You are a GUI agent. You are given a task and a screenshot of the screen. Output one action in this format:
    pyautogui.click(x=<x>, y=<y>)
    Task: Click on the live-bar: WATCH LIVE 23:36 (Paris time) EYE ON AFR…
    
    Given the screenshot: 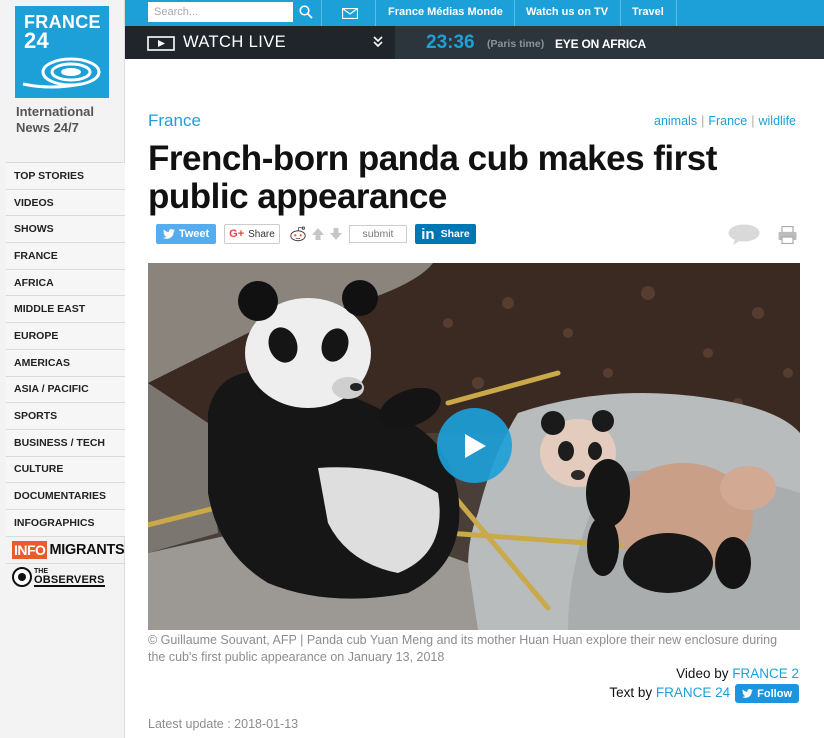 What is the action you would take?
    pyautogui.click(x=474, y=42)
    